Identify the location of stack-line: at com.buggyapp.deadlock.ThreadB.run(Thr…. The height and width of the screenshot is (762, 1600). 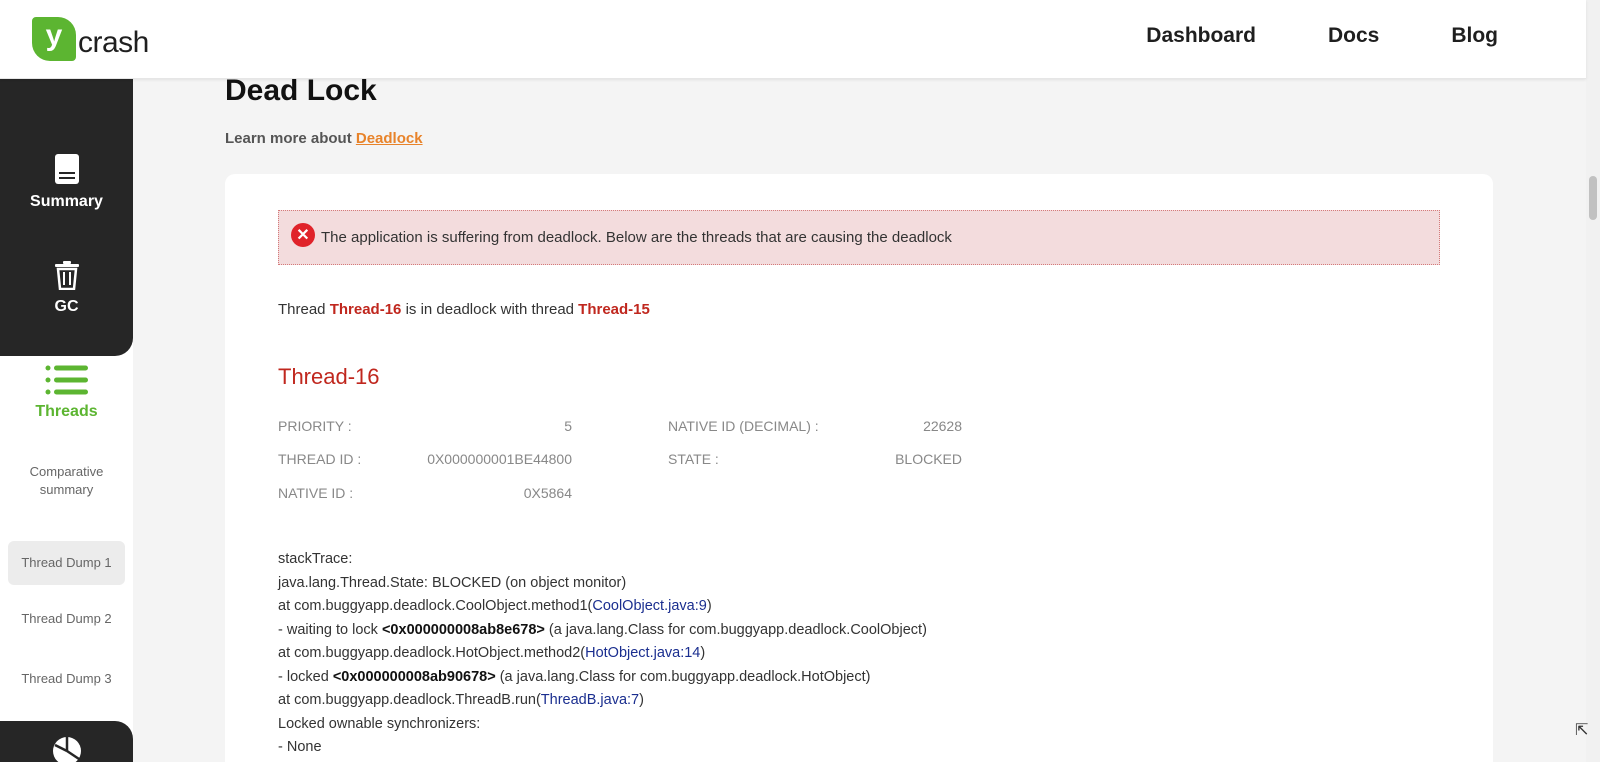
(602, 701).